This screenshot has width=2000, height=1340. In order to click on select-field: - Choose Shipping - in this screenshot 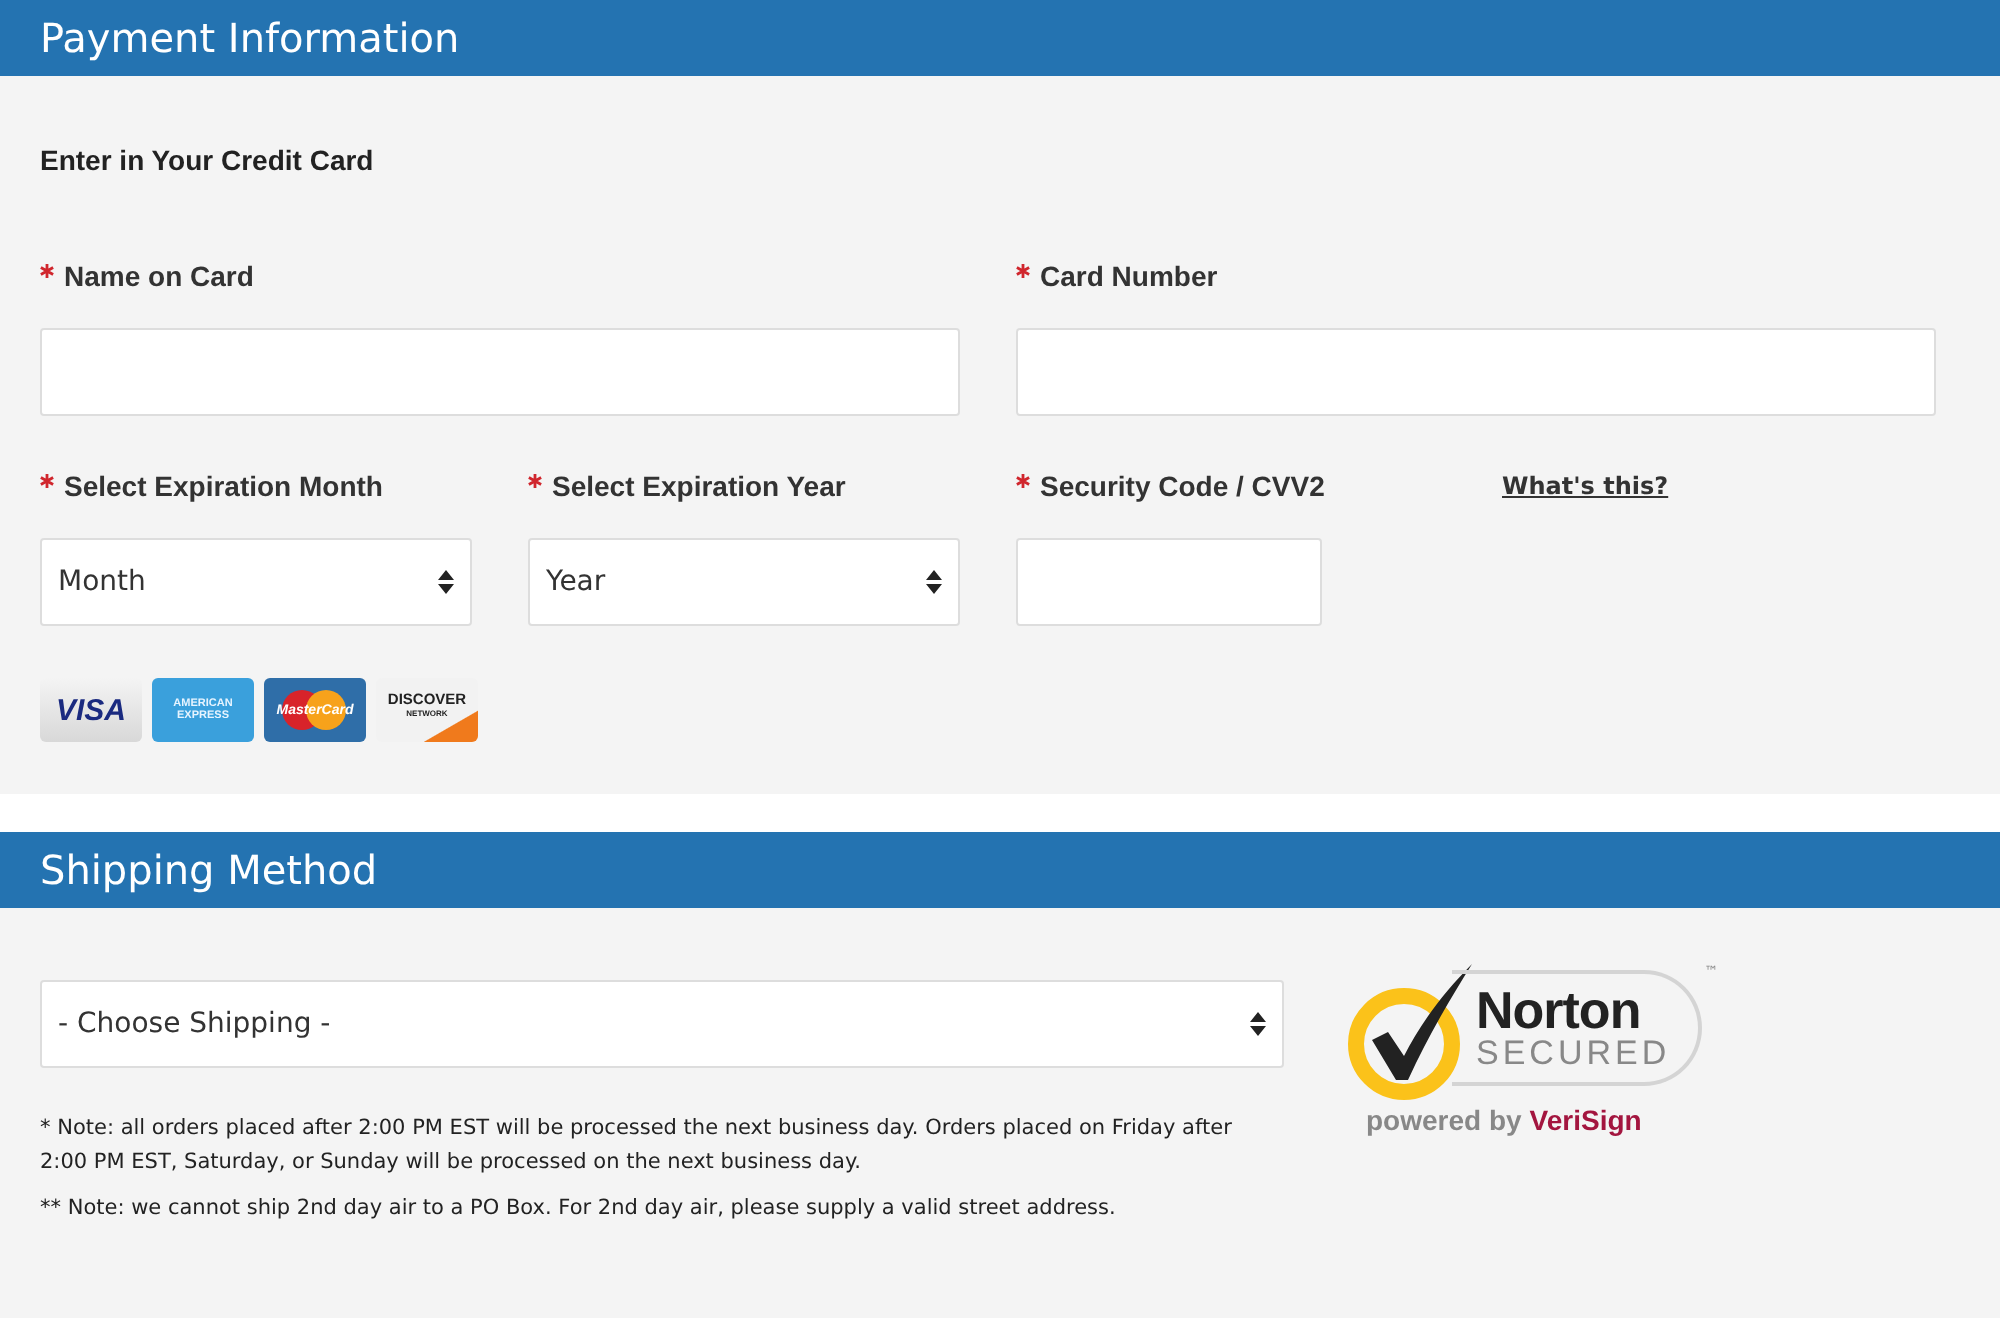, I will do `click(662, 1024)`.